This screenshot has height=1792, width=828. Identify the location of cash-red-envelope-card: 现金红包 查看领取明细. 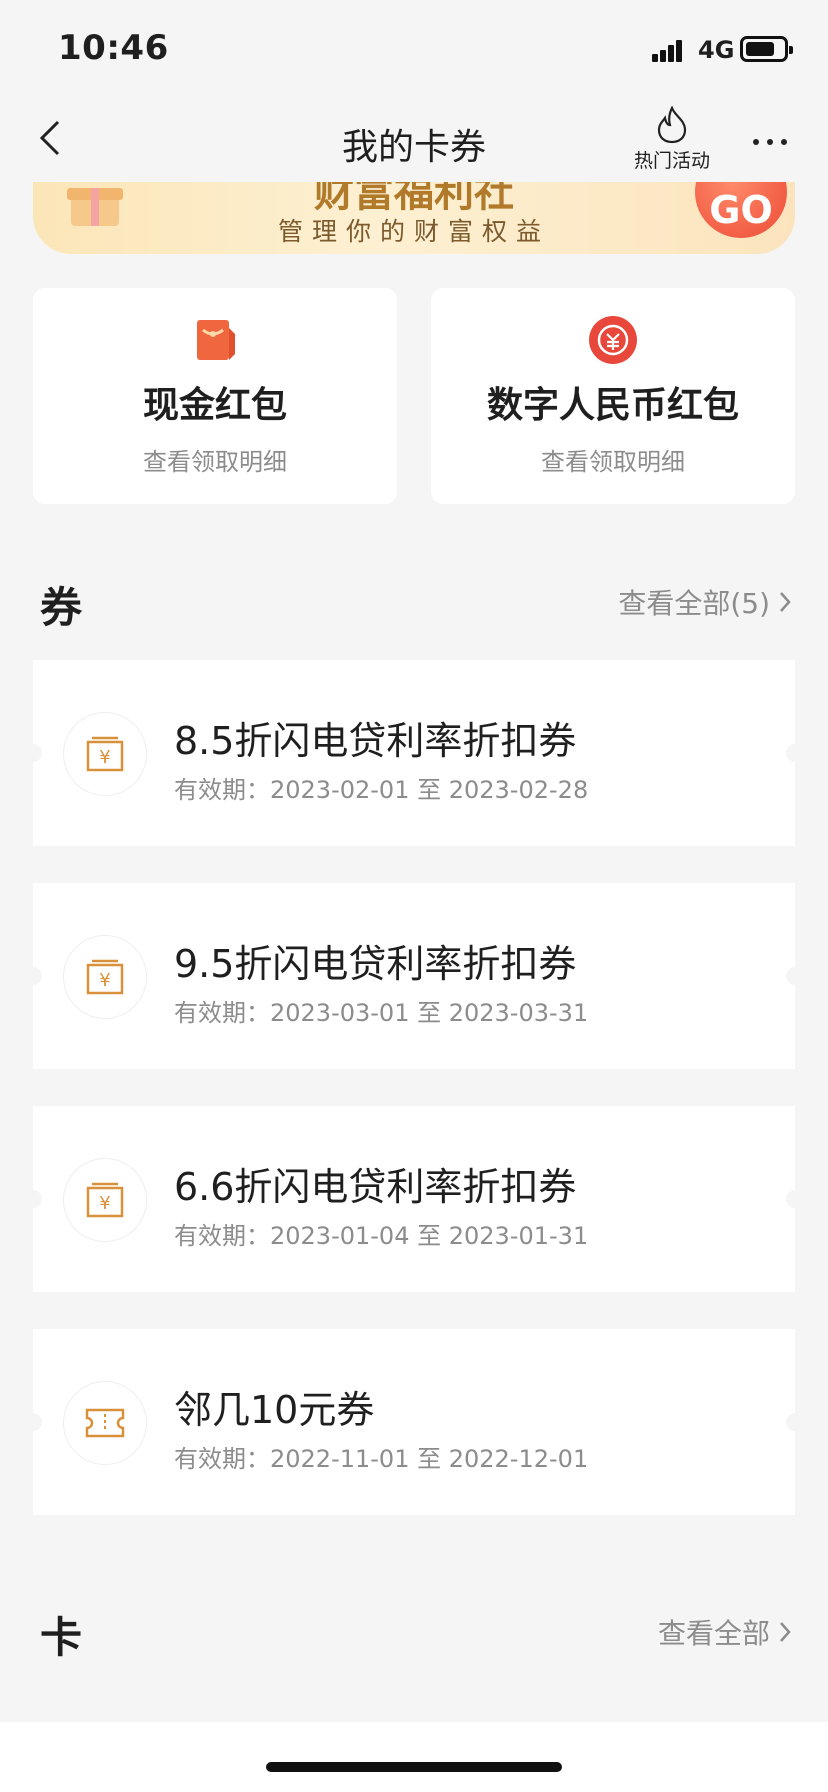
(215, 396).